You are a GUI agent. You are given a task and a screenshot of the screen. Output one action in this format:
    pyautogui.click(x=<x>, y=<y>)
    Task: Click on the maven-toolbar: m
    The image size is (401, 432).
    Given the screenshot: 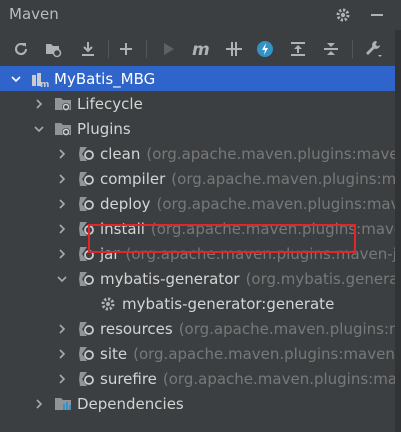 What is the action you would take?
    pyautogui.click(x=200, y=48)
    